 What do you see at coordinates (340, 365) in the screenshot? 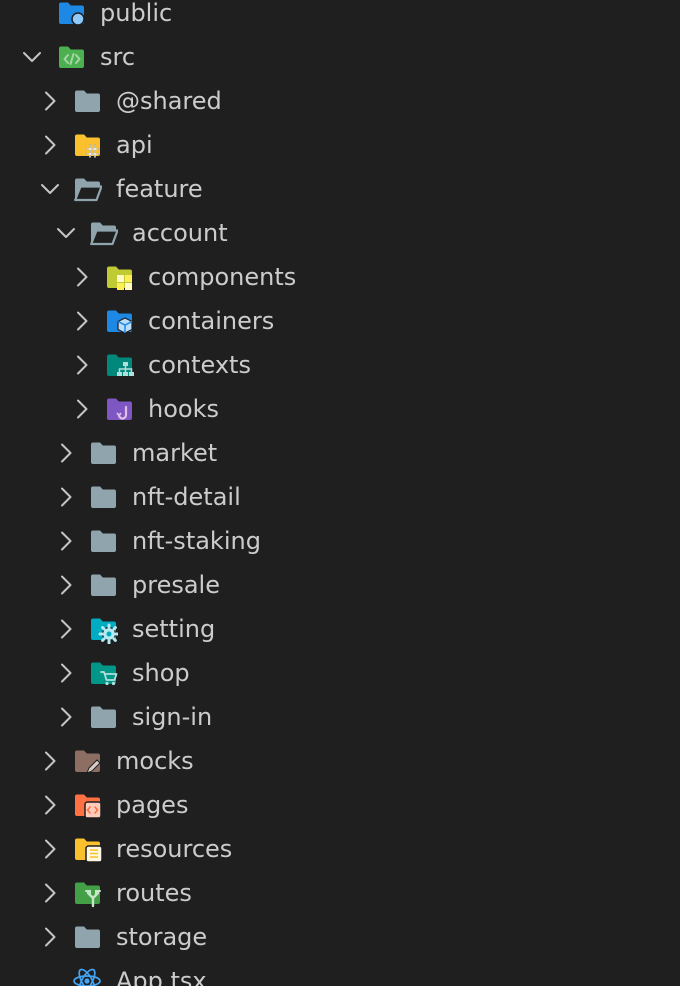
I see `tree-row-contexts: contexts` at bounding box center [340, 365].